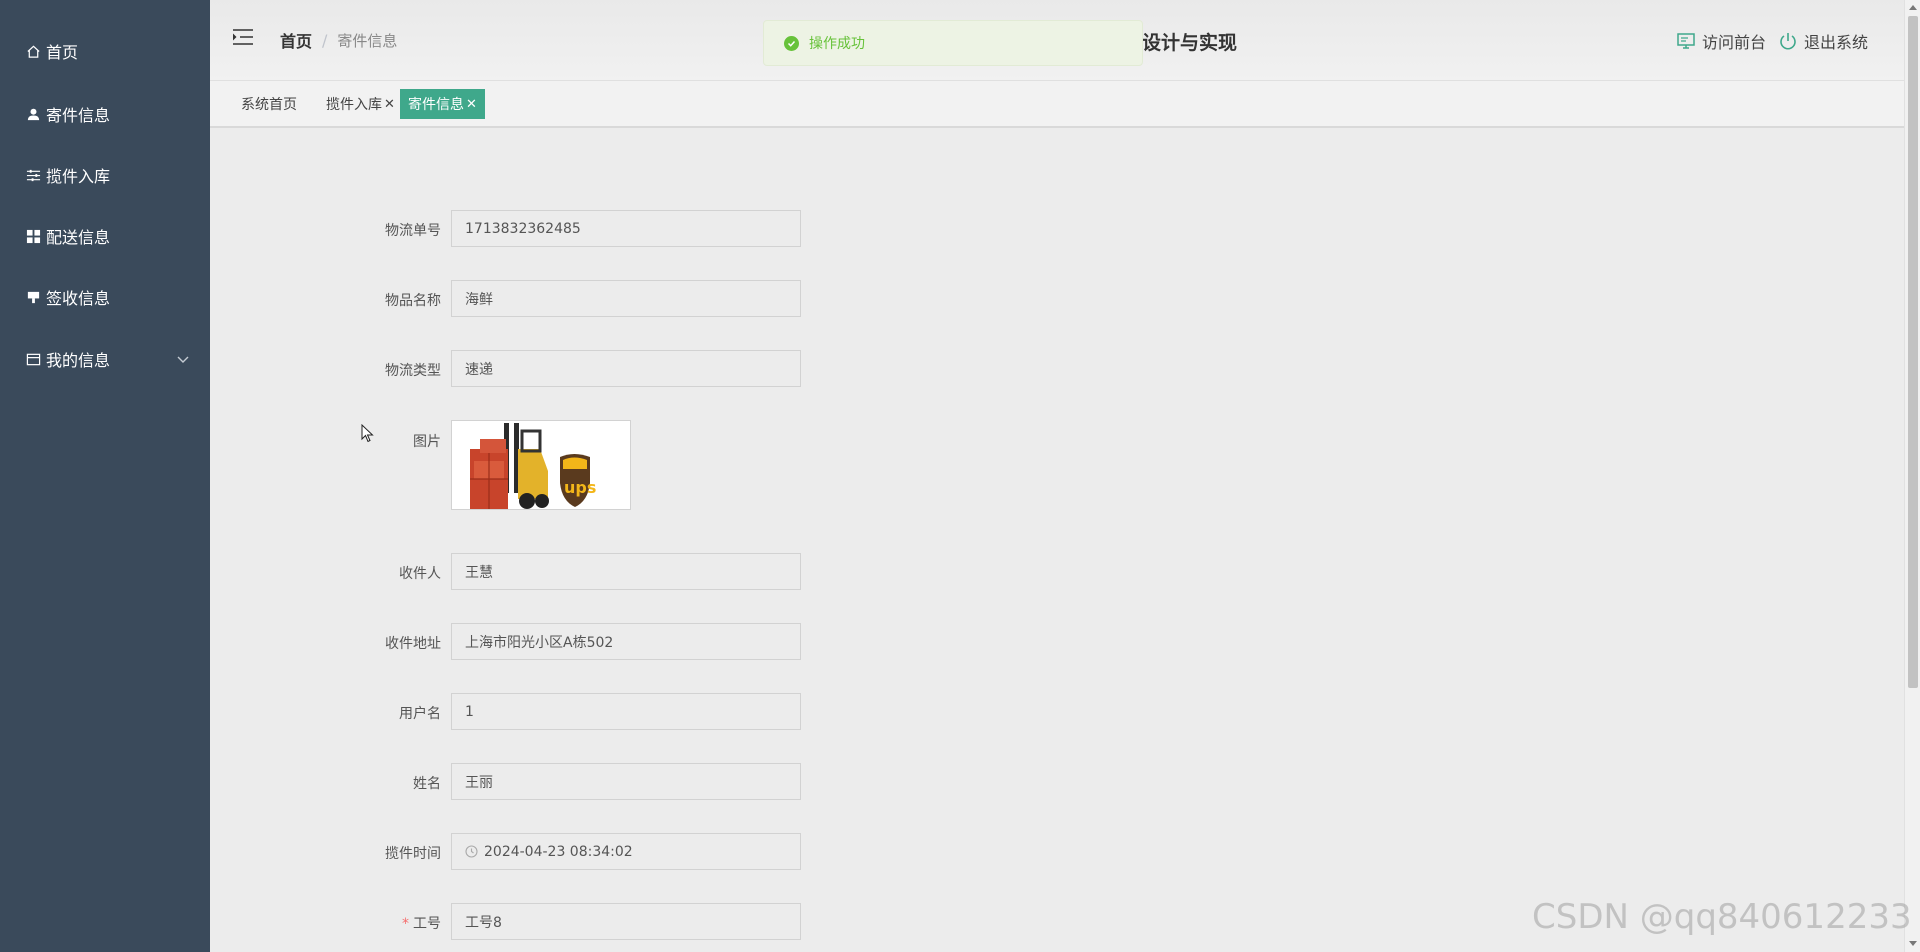 The image size is (1920, 952). I want to click on visit-front-label: 访问前台, so click(1734, 42).